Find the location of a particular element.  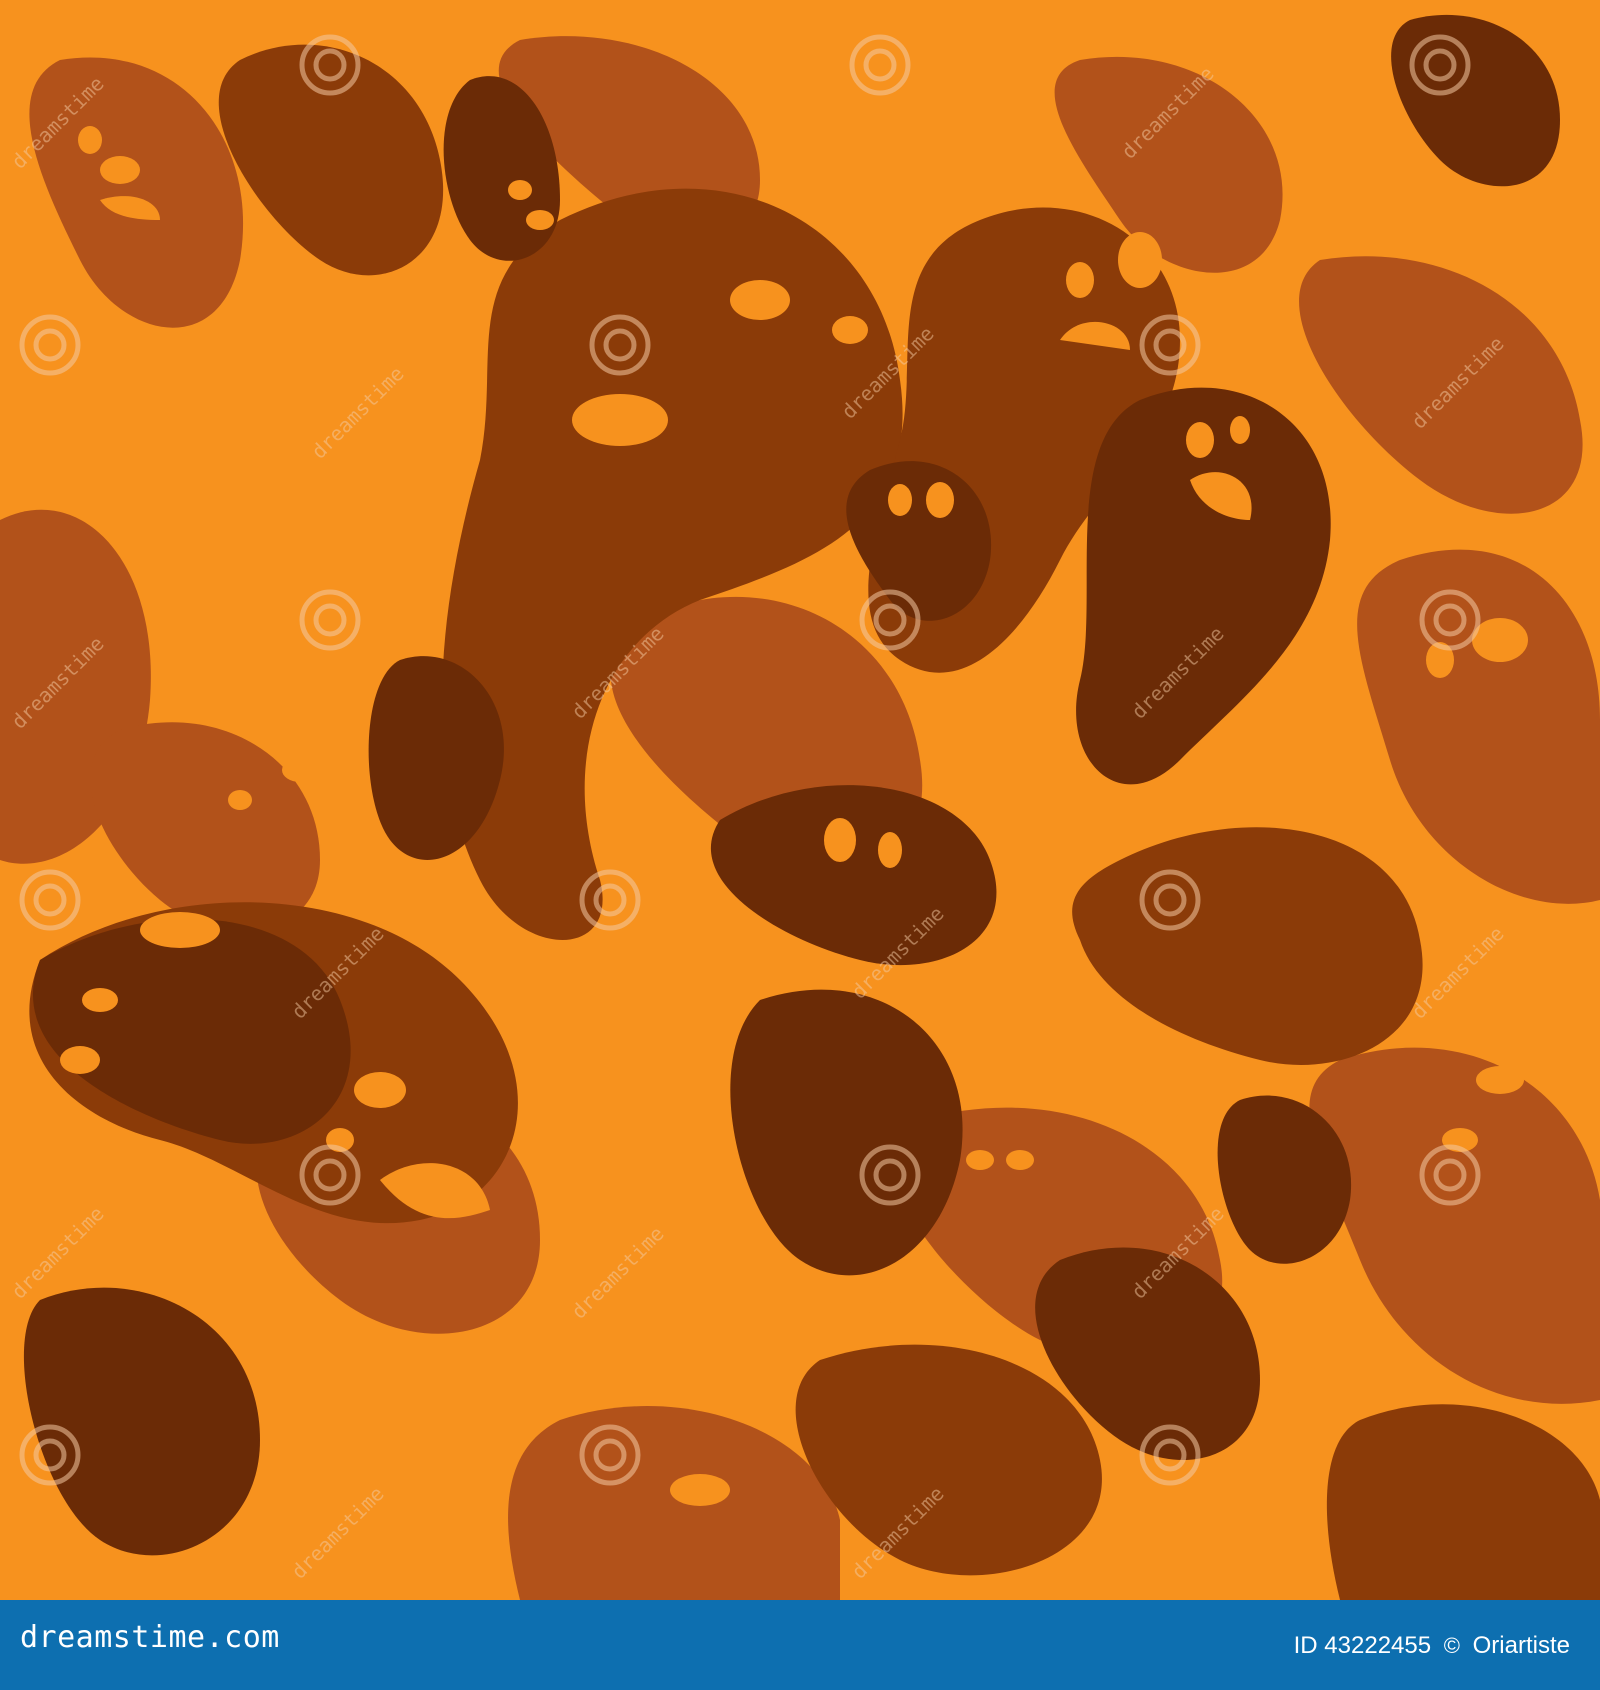

footer-author: Oriartiste is located at coordinates (1521, 1645).